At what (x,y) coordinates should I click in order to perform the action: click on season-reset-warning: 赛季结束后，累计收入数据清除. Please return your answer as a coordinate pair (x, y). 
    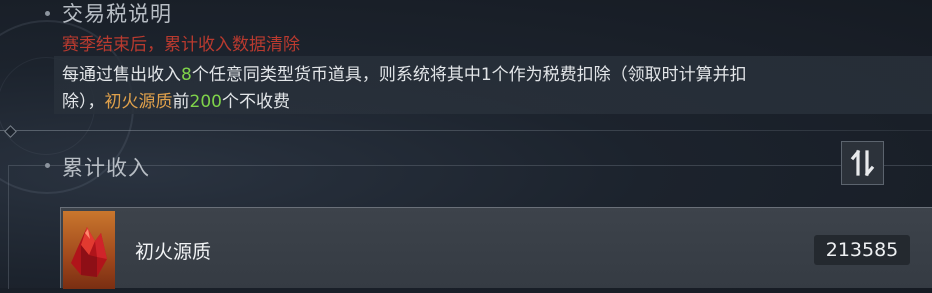
    Looking at the image, I should click on (181, 45).